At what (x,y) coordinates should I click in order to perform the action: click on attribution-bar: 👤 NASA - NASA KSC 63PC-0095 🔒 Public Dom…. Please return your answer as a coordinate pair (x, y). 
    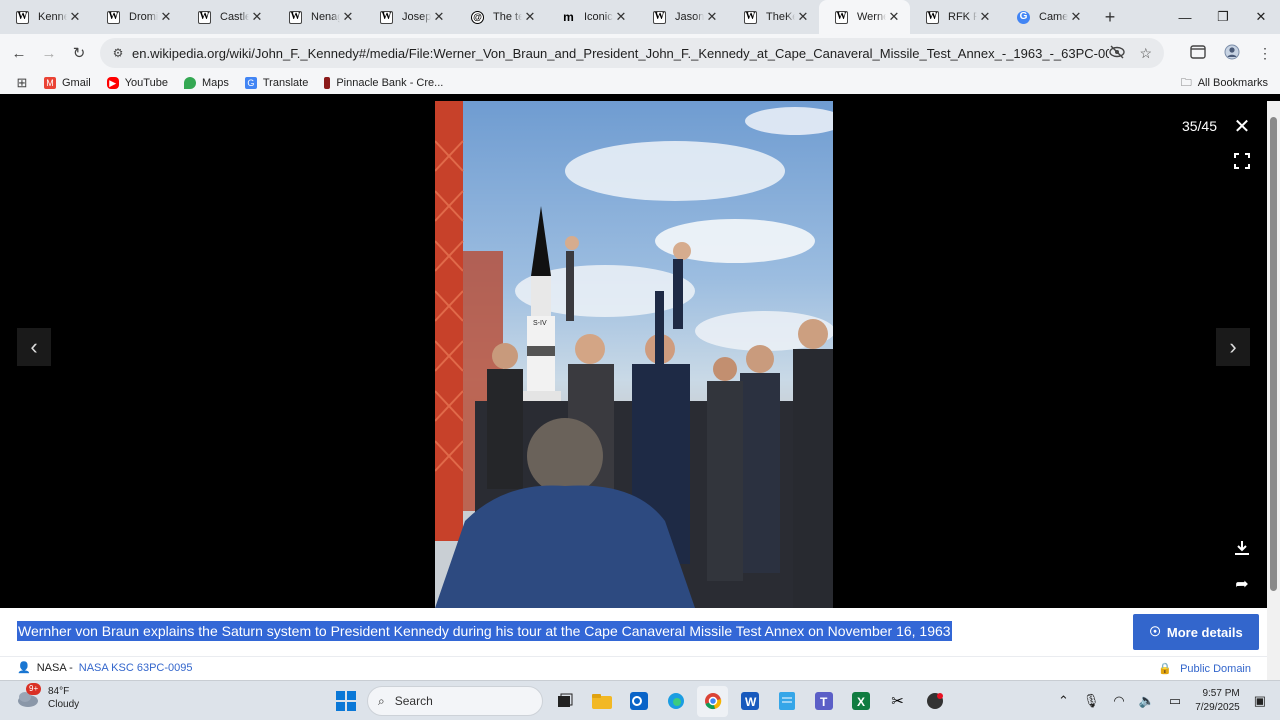
    Looking at the image, I should click on (633, 668).